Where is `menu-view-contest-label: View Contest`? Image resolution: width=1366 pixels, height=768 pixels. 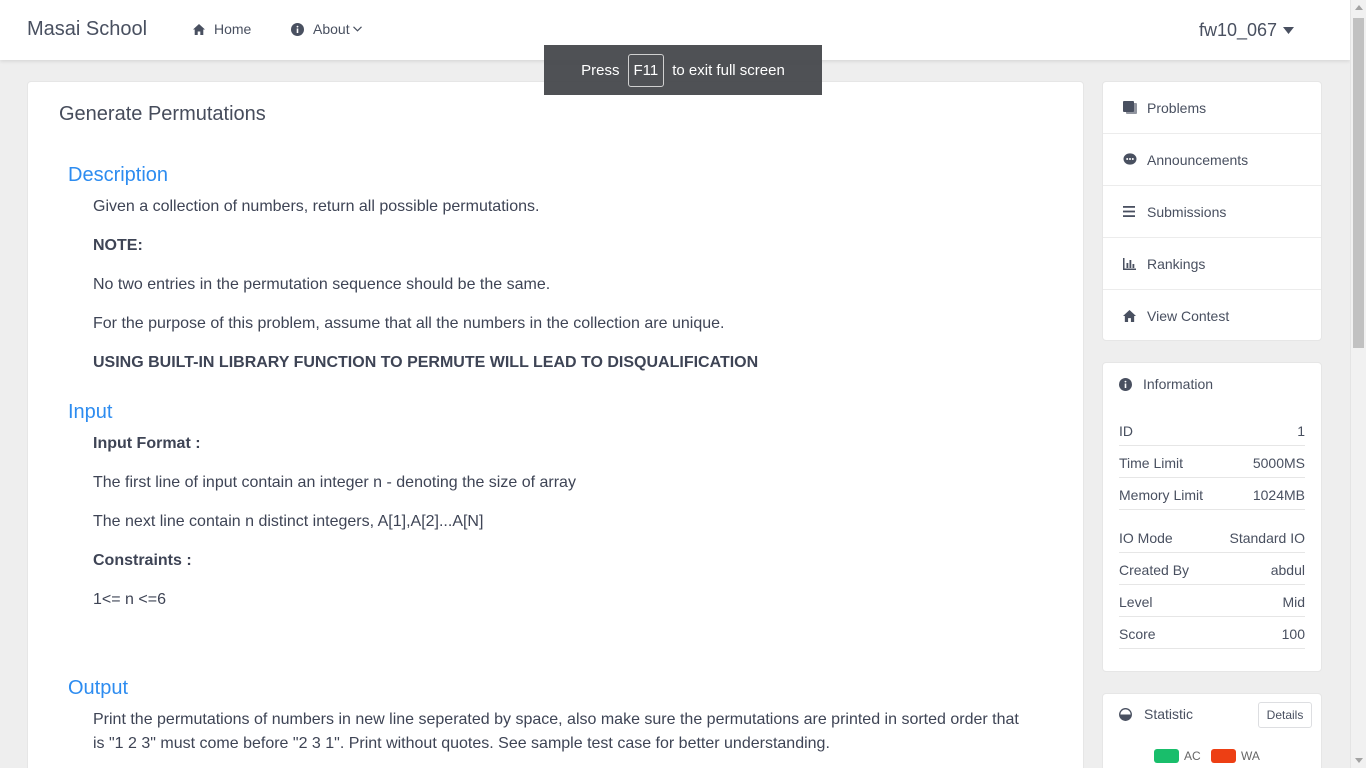 menu-view-contest-label: View Contest is located at coordinates (1188, 316).